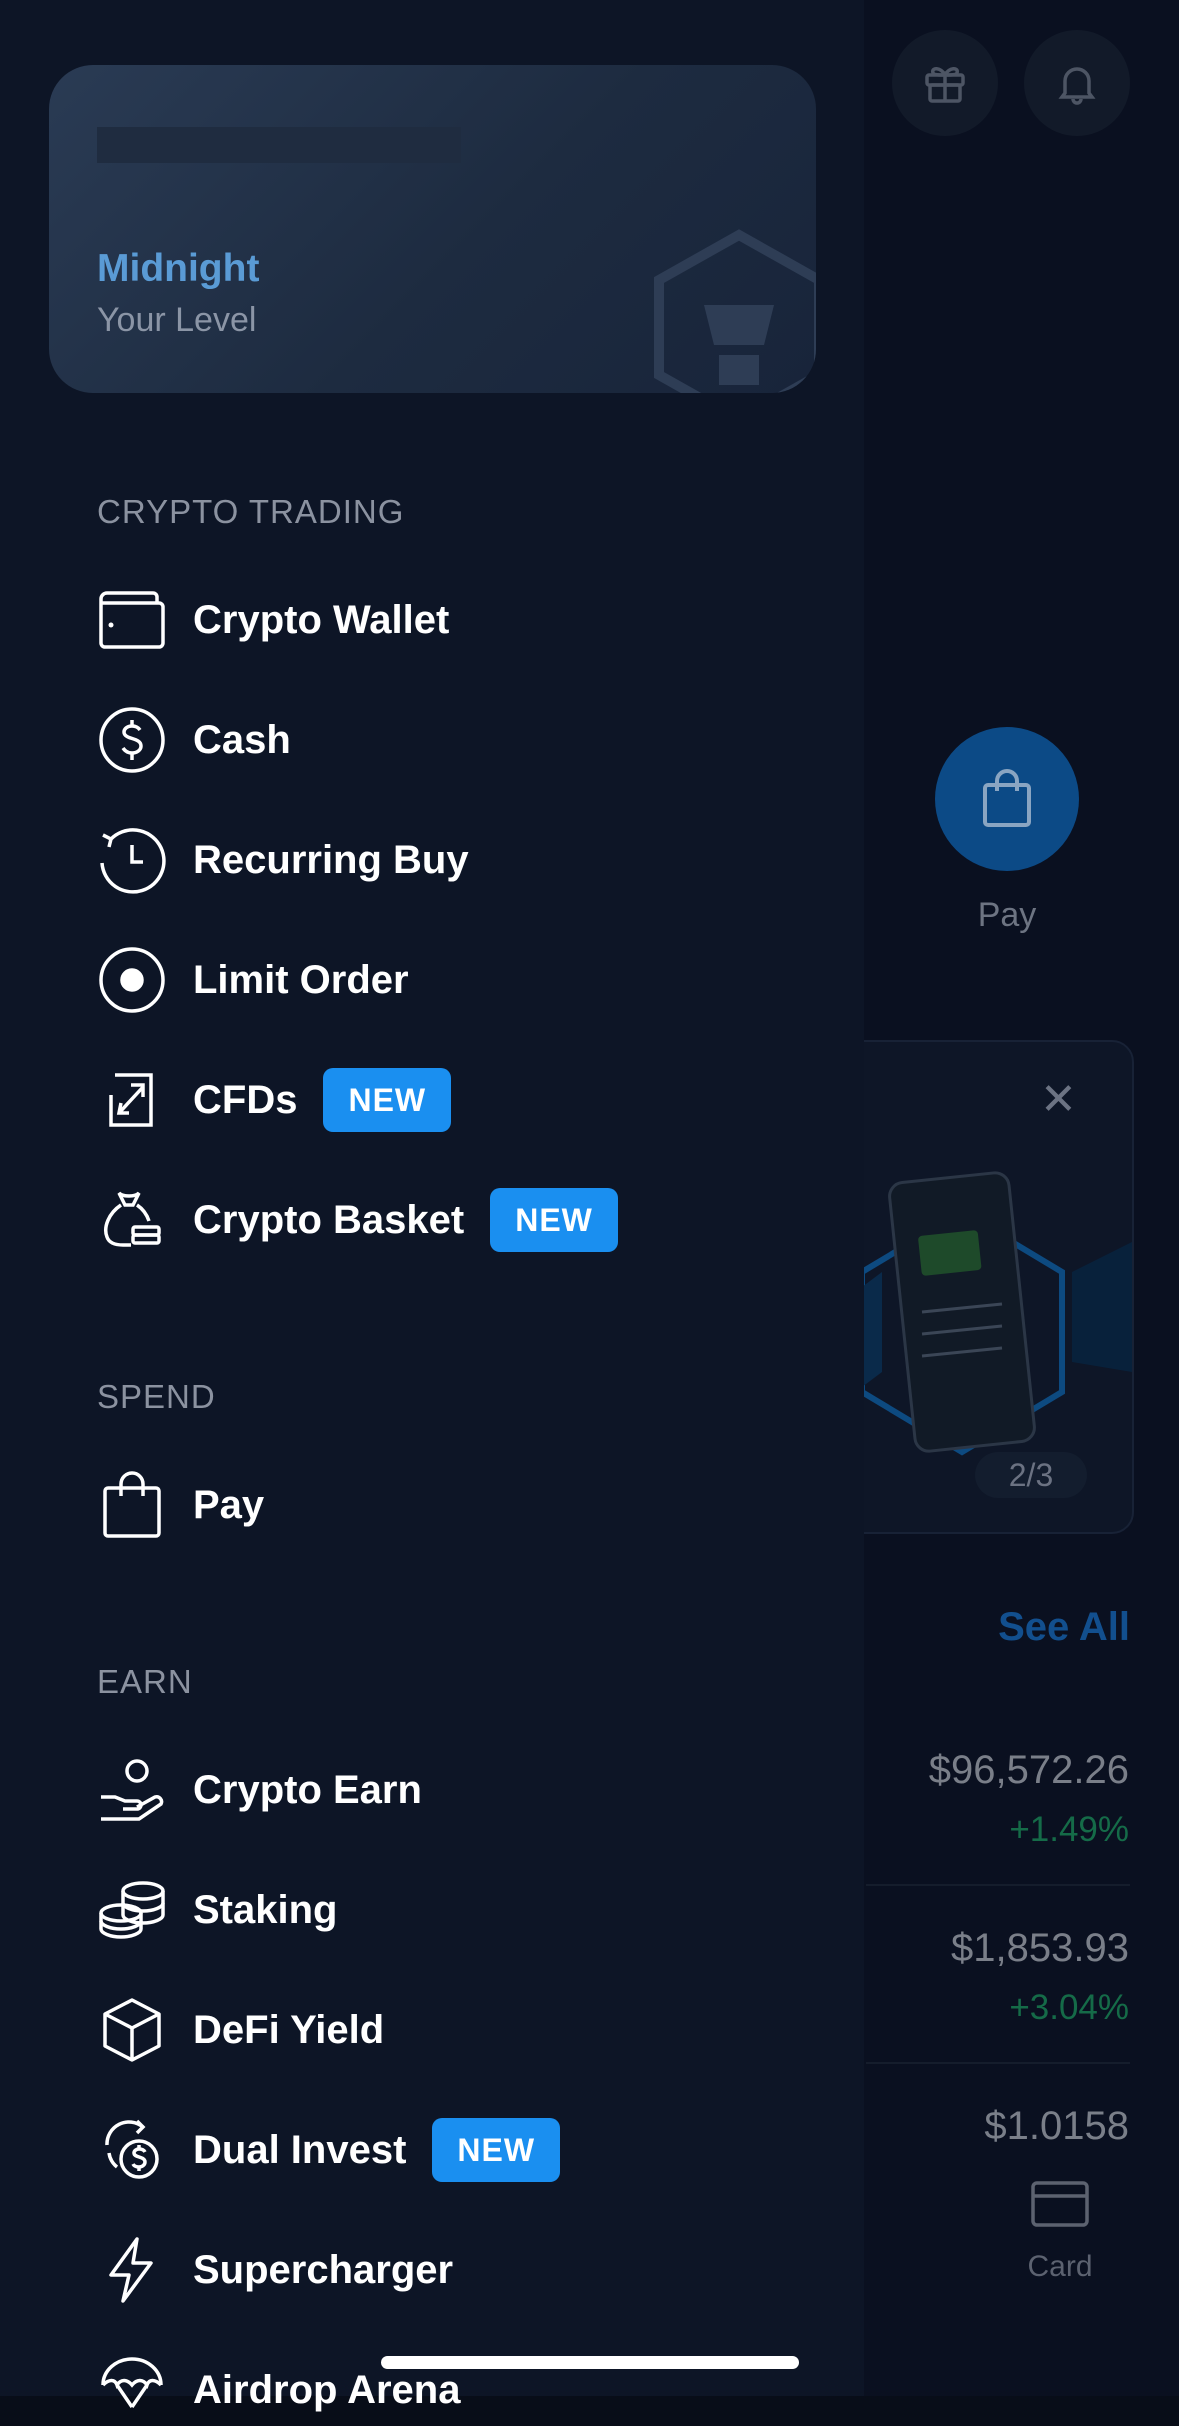 Image resolution: width=1179 pixels, height=2426 pixels. Describe the element at coordinates (132, 1790) in the screenshot. I see `hand-coin-icon` at that location.